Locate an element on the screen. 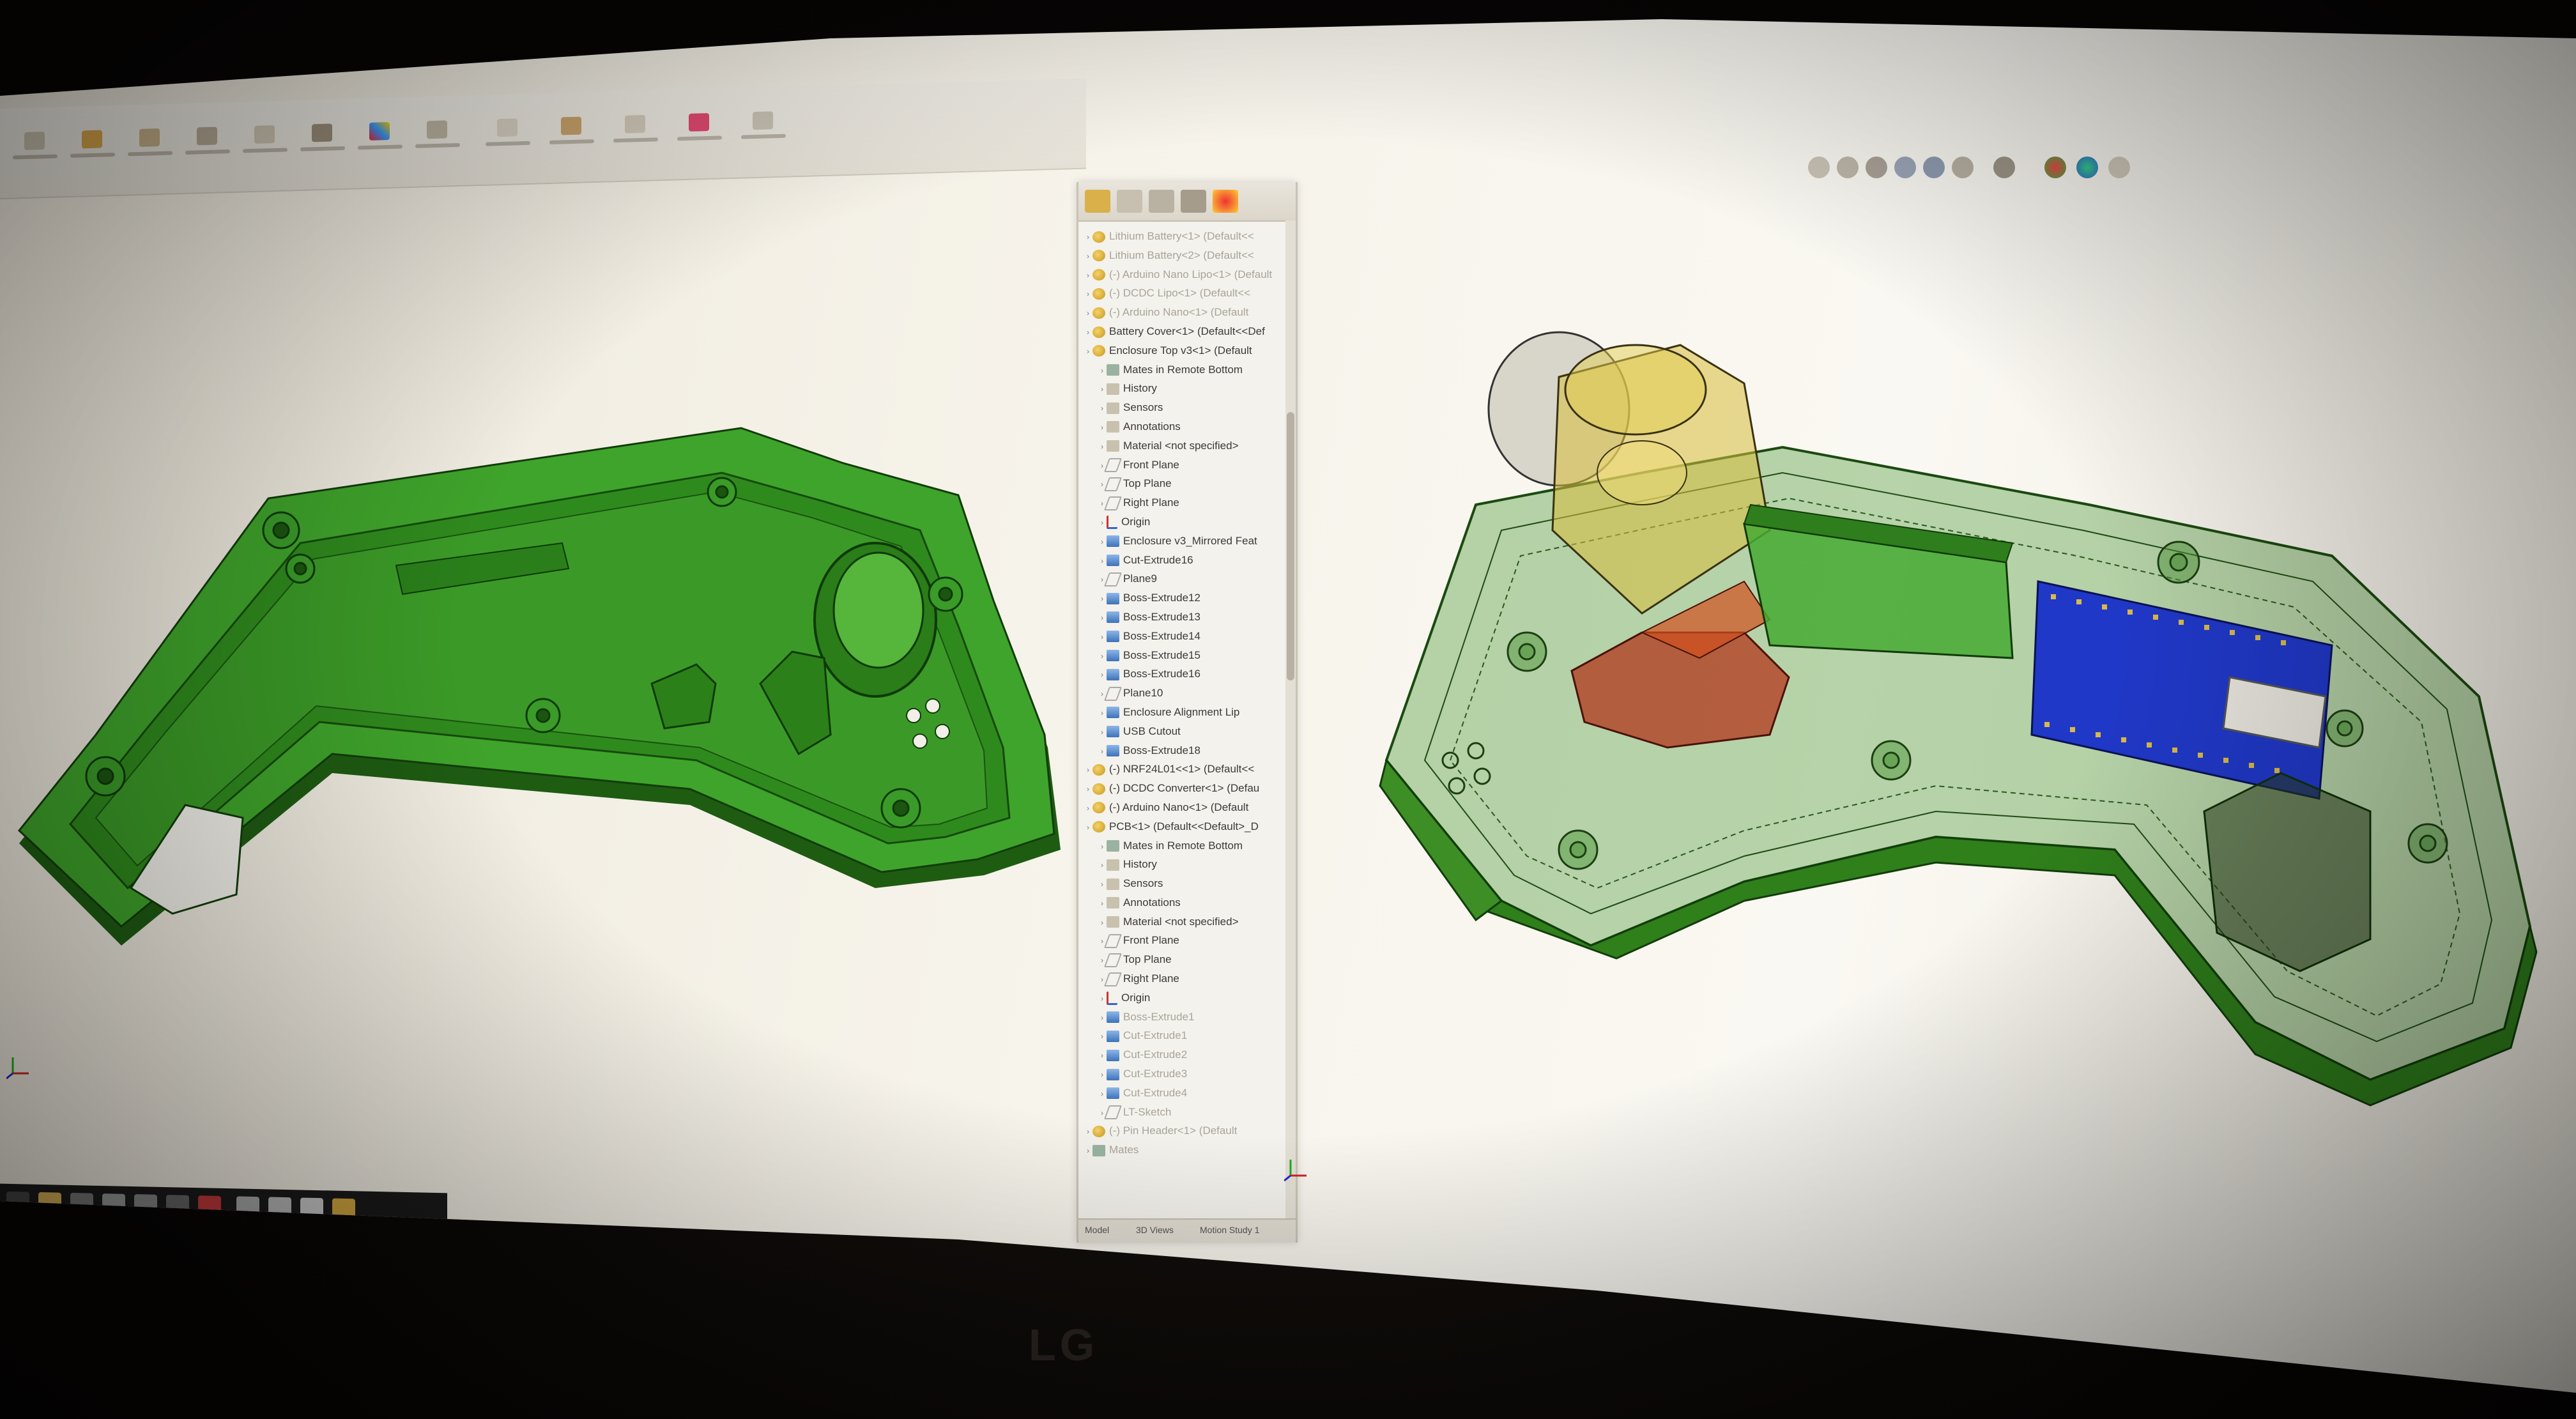  tool-button-instant3d is located at coordinates (571, 134).